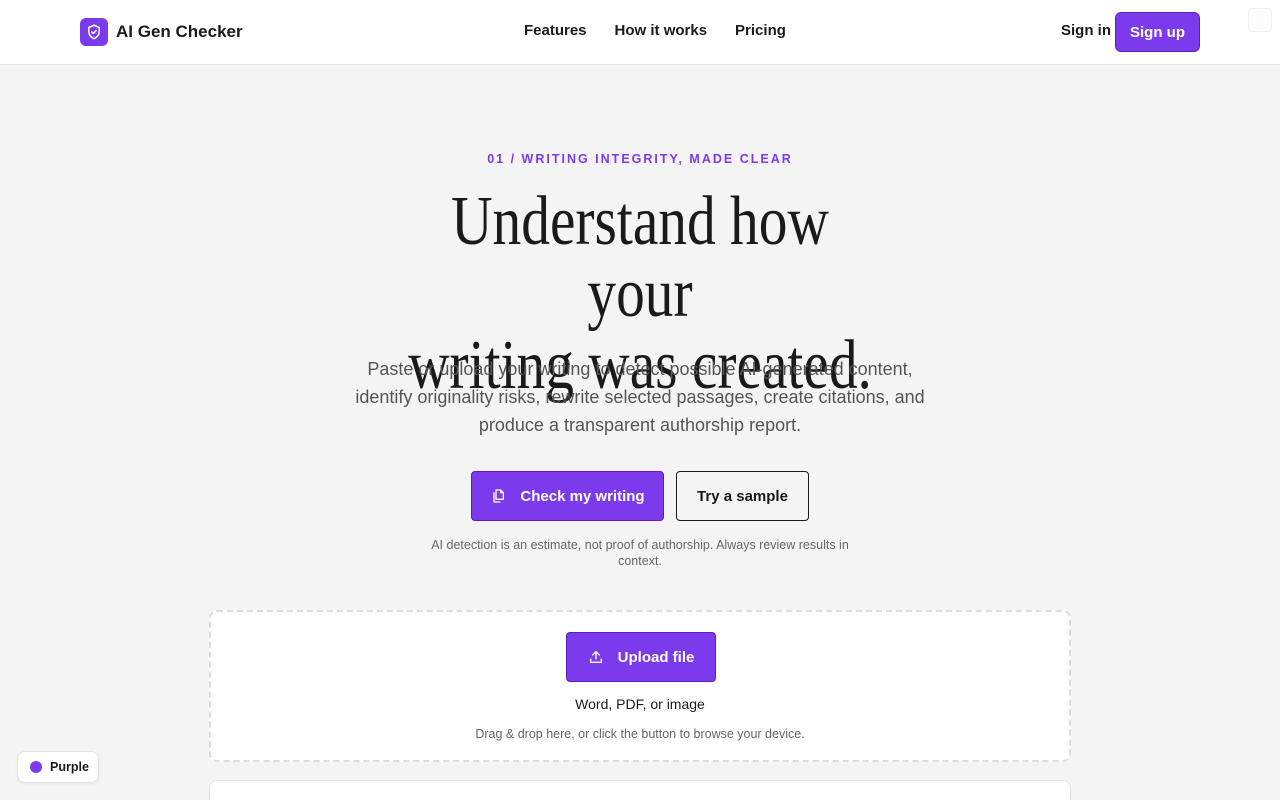  What do you see at coordinates (36, 767) in the screenshot?
I see `theme-color-dot` at bounding box center [36, 767].